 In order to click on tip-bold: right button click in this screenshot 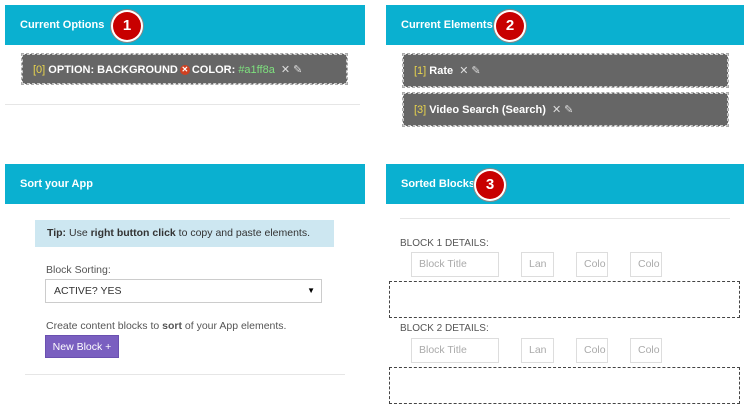, I will do `click(133, 233)`.